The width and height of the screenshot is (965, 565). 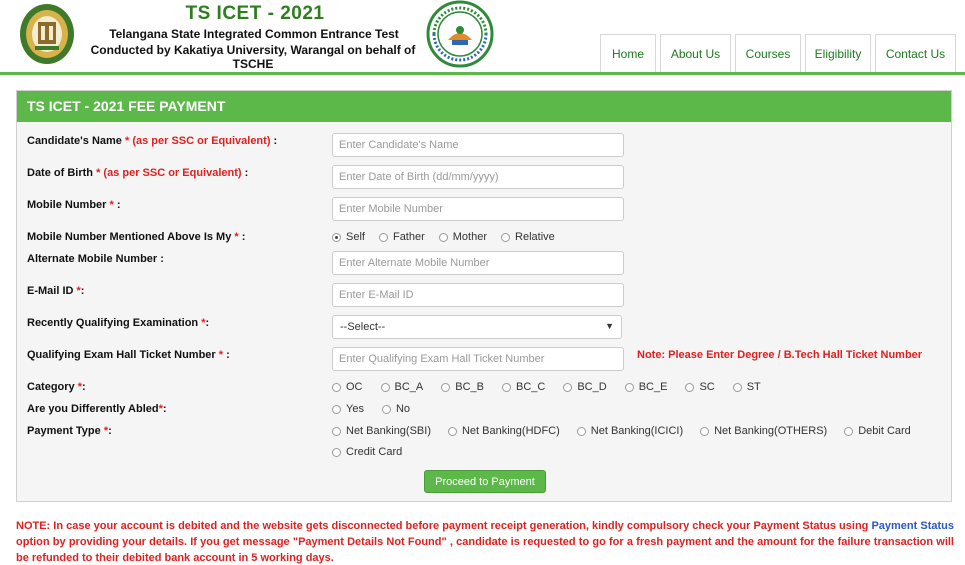 What do you see at coordinates (478, 145) in the screenshot?
I see `candidate-name-input` at bounding box center [478, 145].